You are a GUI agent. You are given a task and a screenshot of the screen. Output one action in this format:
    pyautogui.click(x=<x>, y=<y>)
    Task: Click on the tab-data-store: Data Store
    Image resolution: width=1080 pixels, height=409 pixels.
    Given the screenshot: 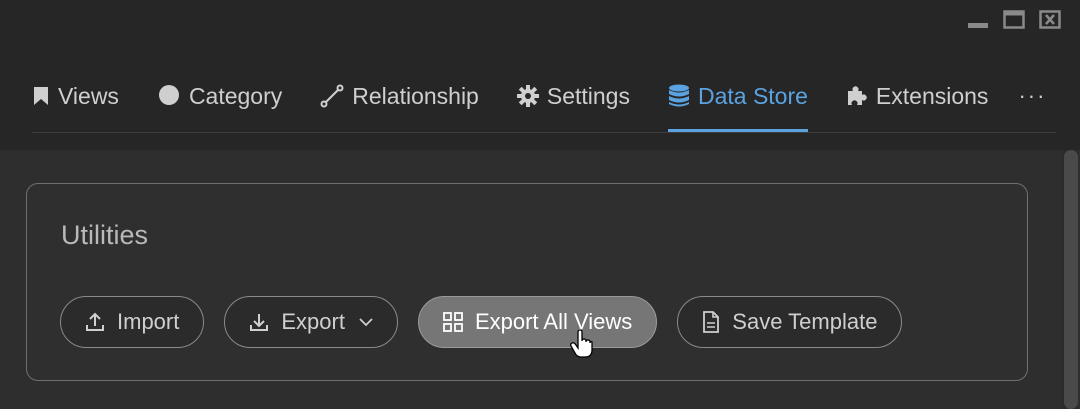 What is the action you would take?
    pyautogui.click(x=737, y=102)
    